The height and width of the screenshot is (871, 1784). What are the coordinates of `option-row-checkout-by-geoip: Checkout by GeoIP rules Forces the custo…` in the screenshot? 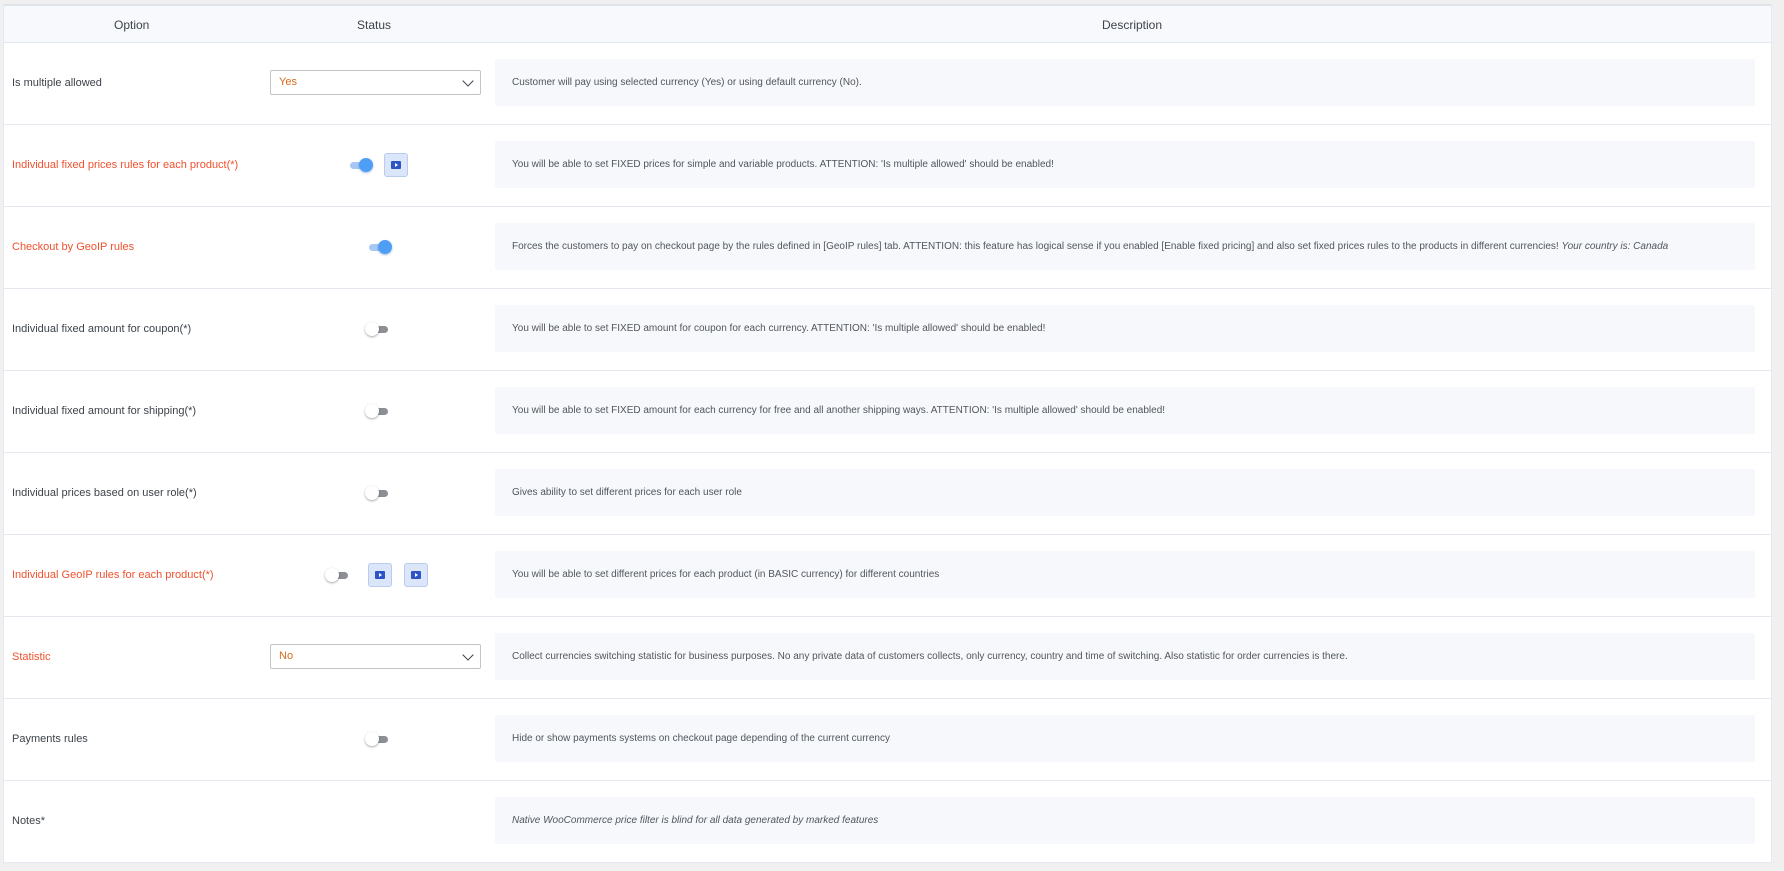 It's located at (887, 247).